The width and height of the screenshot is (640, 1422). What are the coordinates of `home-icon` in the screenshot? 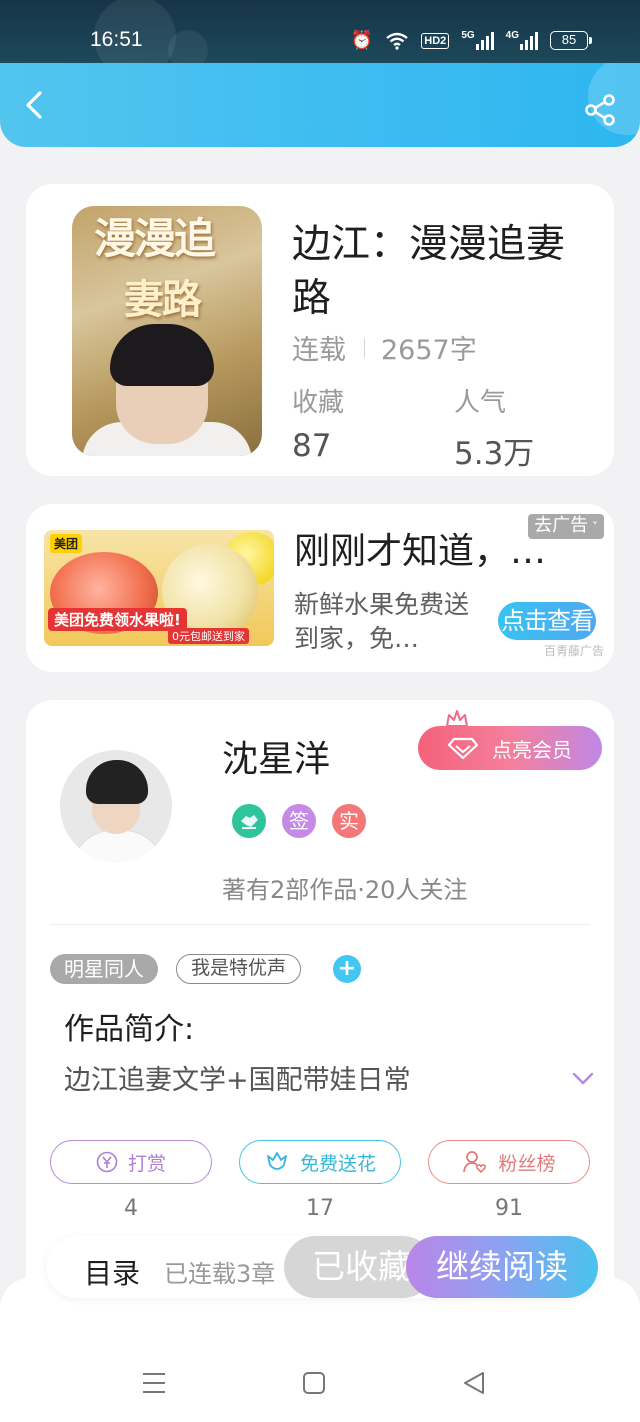 It's located at (314, 1383).